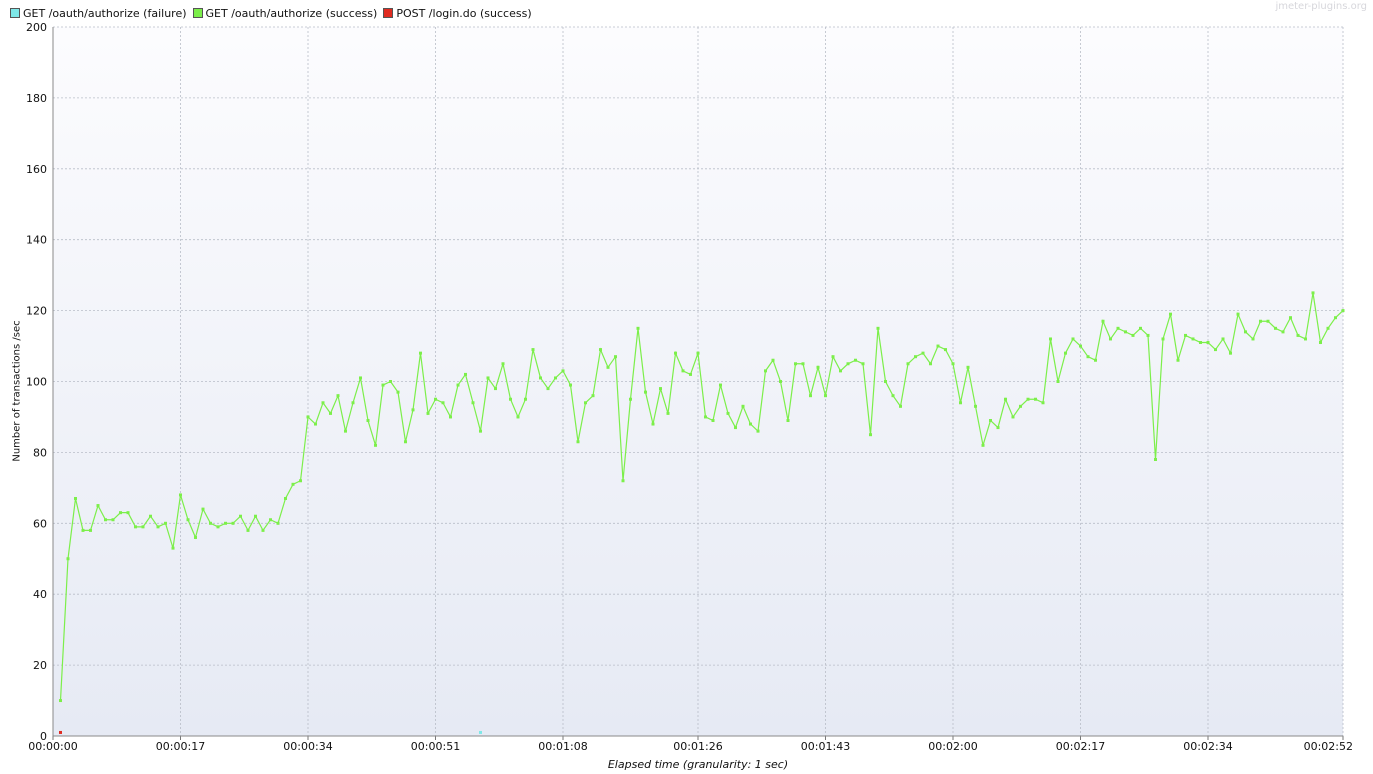  I want to click on y-tick-label: 40, so click(40, 594).